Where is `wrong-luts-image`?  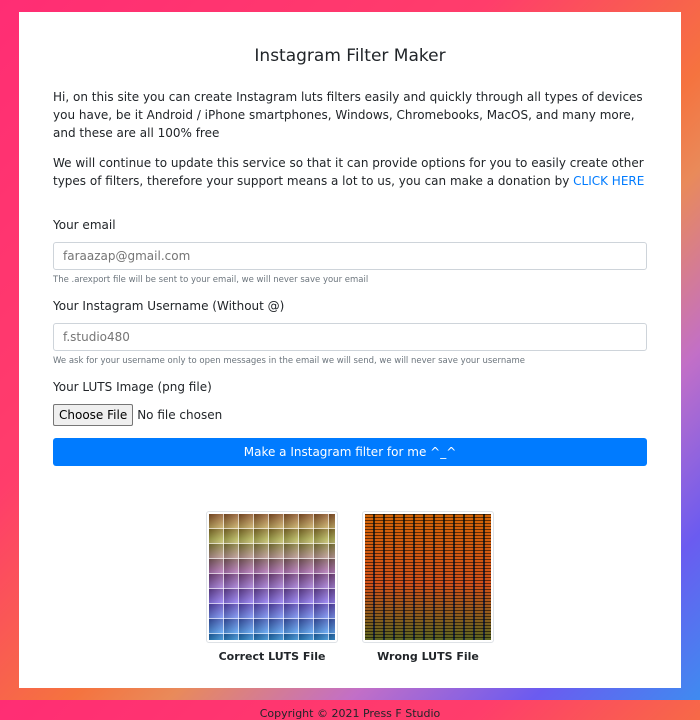 wrong-luts-image is located at coordinates (428, 577).